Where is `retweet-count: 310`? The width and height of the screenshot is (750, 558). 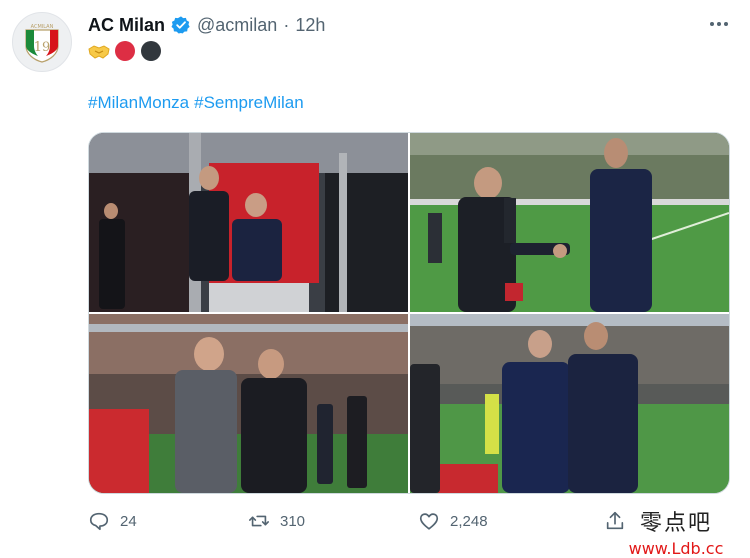 retweet-count: 310 is located at coordinates (293, 521).